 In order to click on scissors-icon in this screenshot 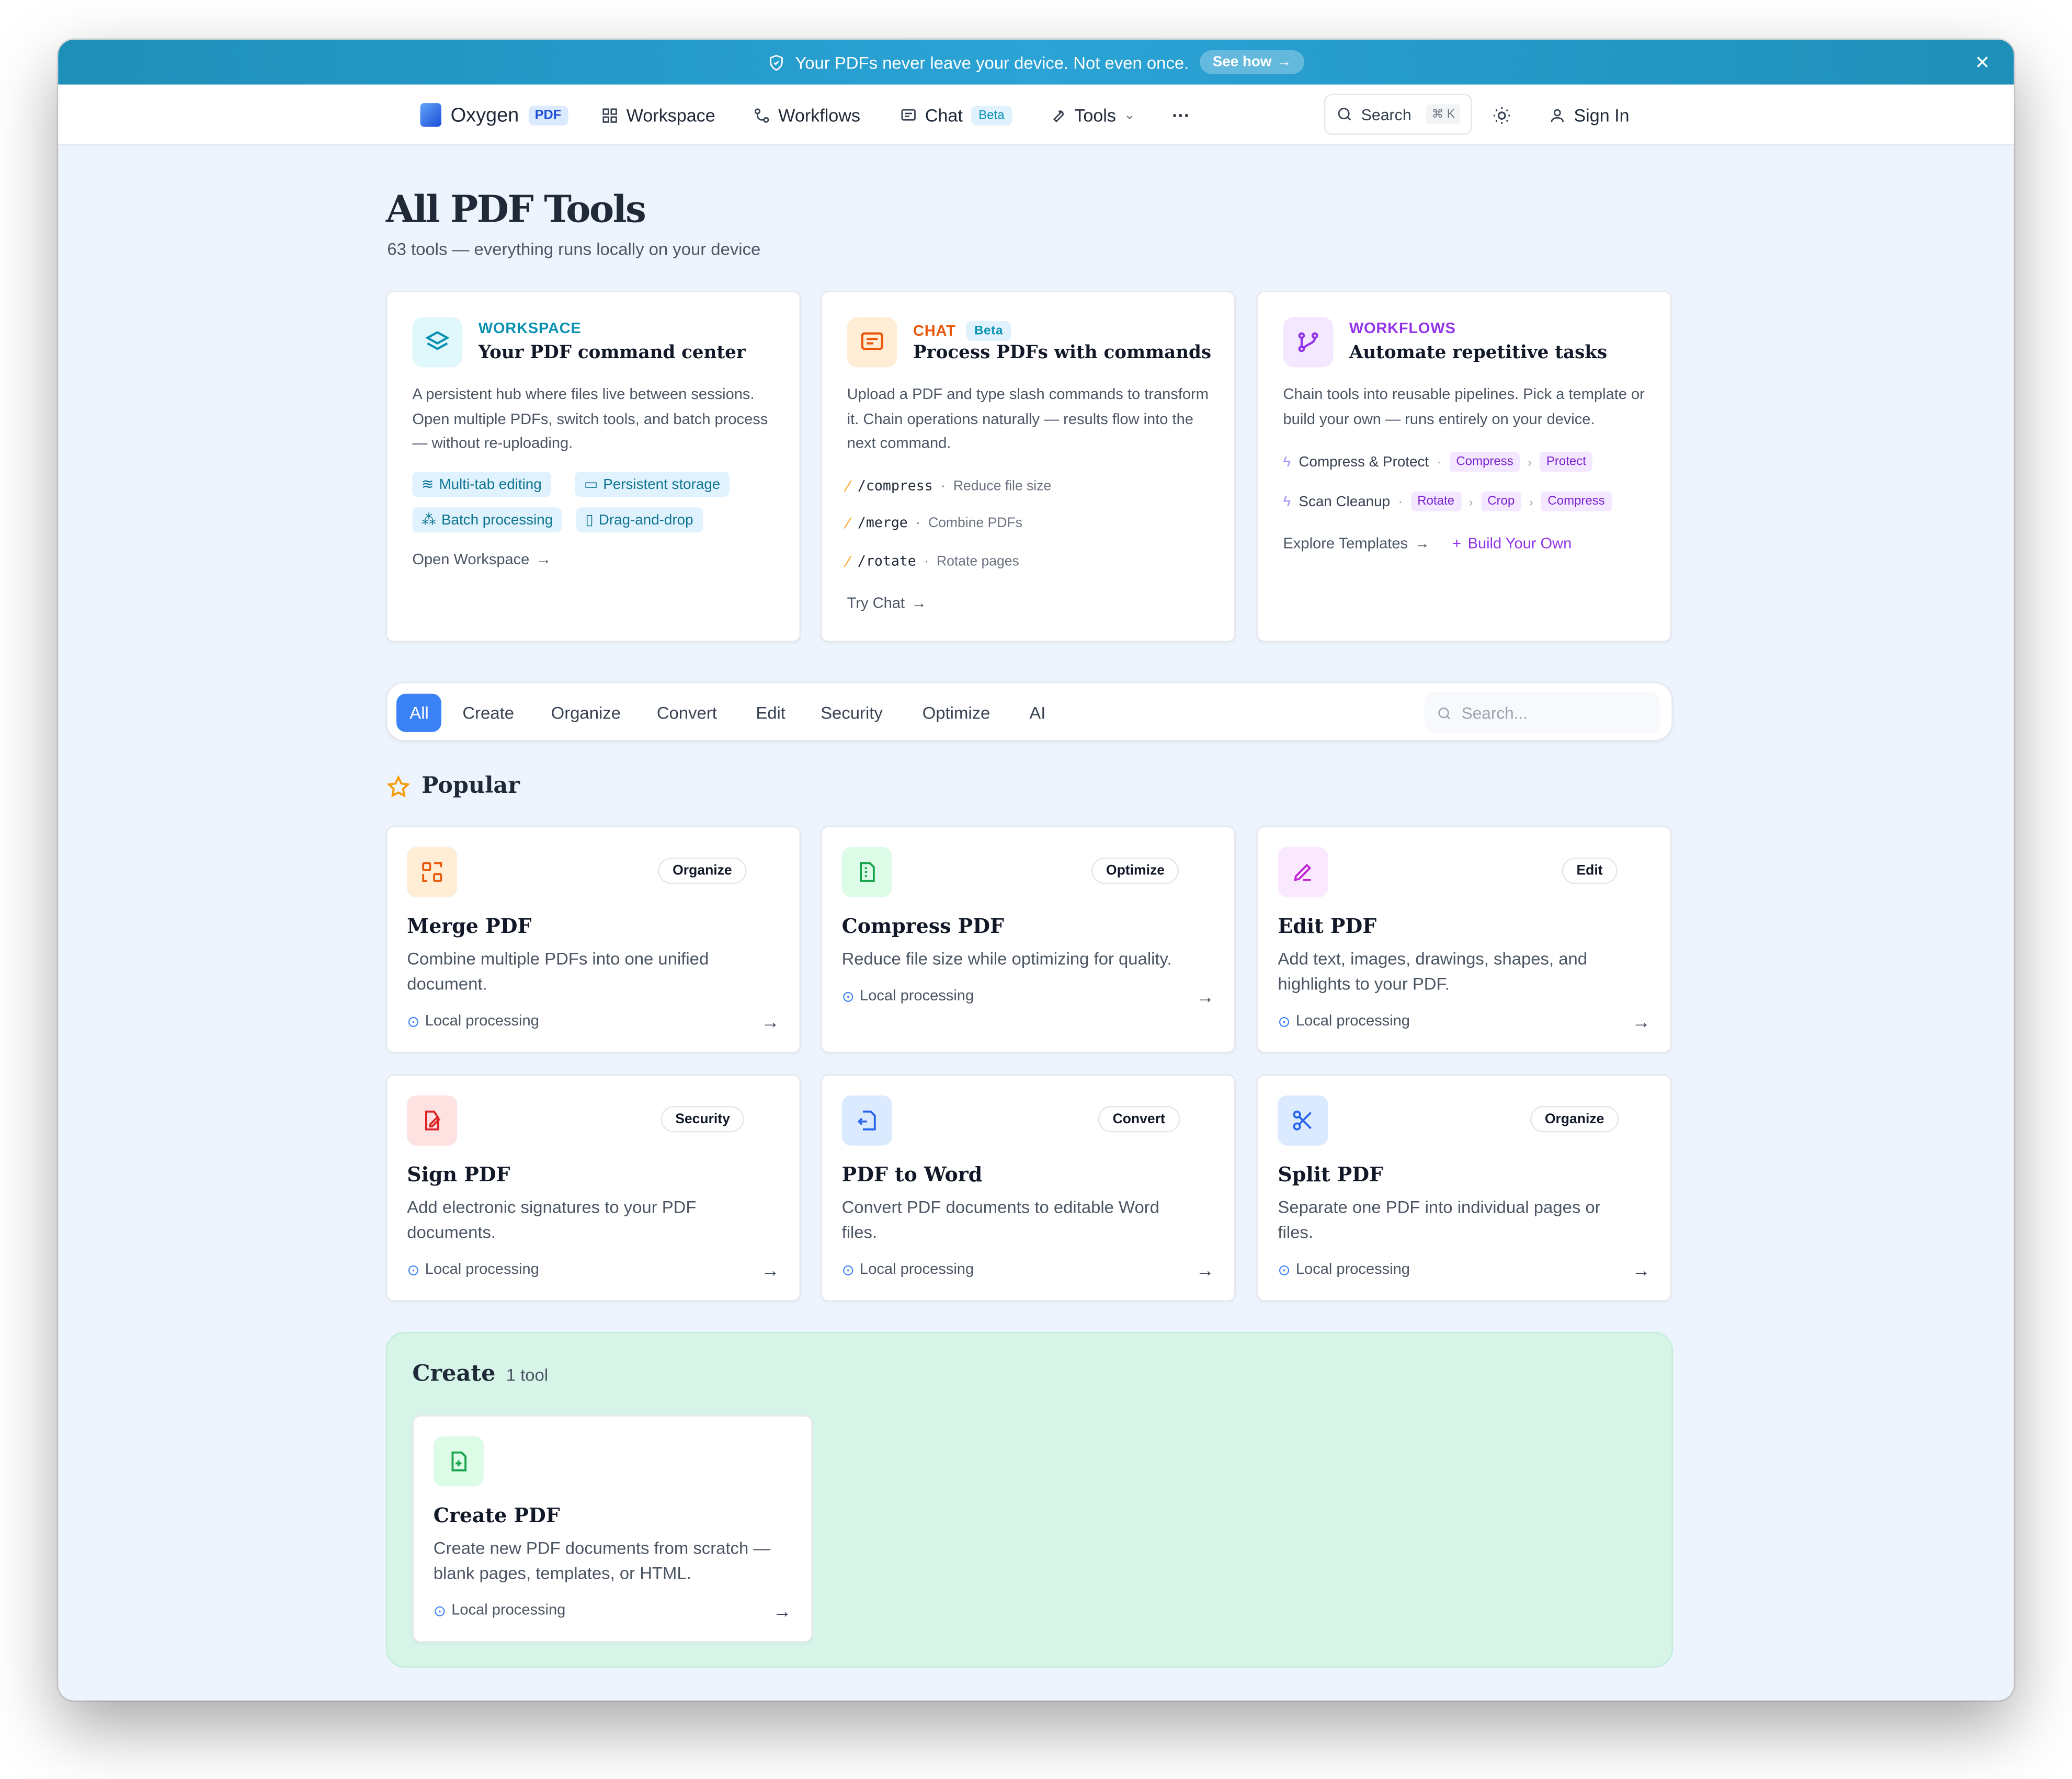, I will do `click(1303, 1121)`.